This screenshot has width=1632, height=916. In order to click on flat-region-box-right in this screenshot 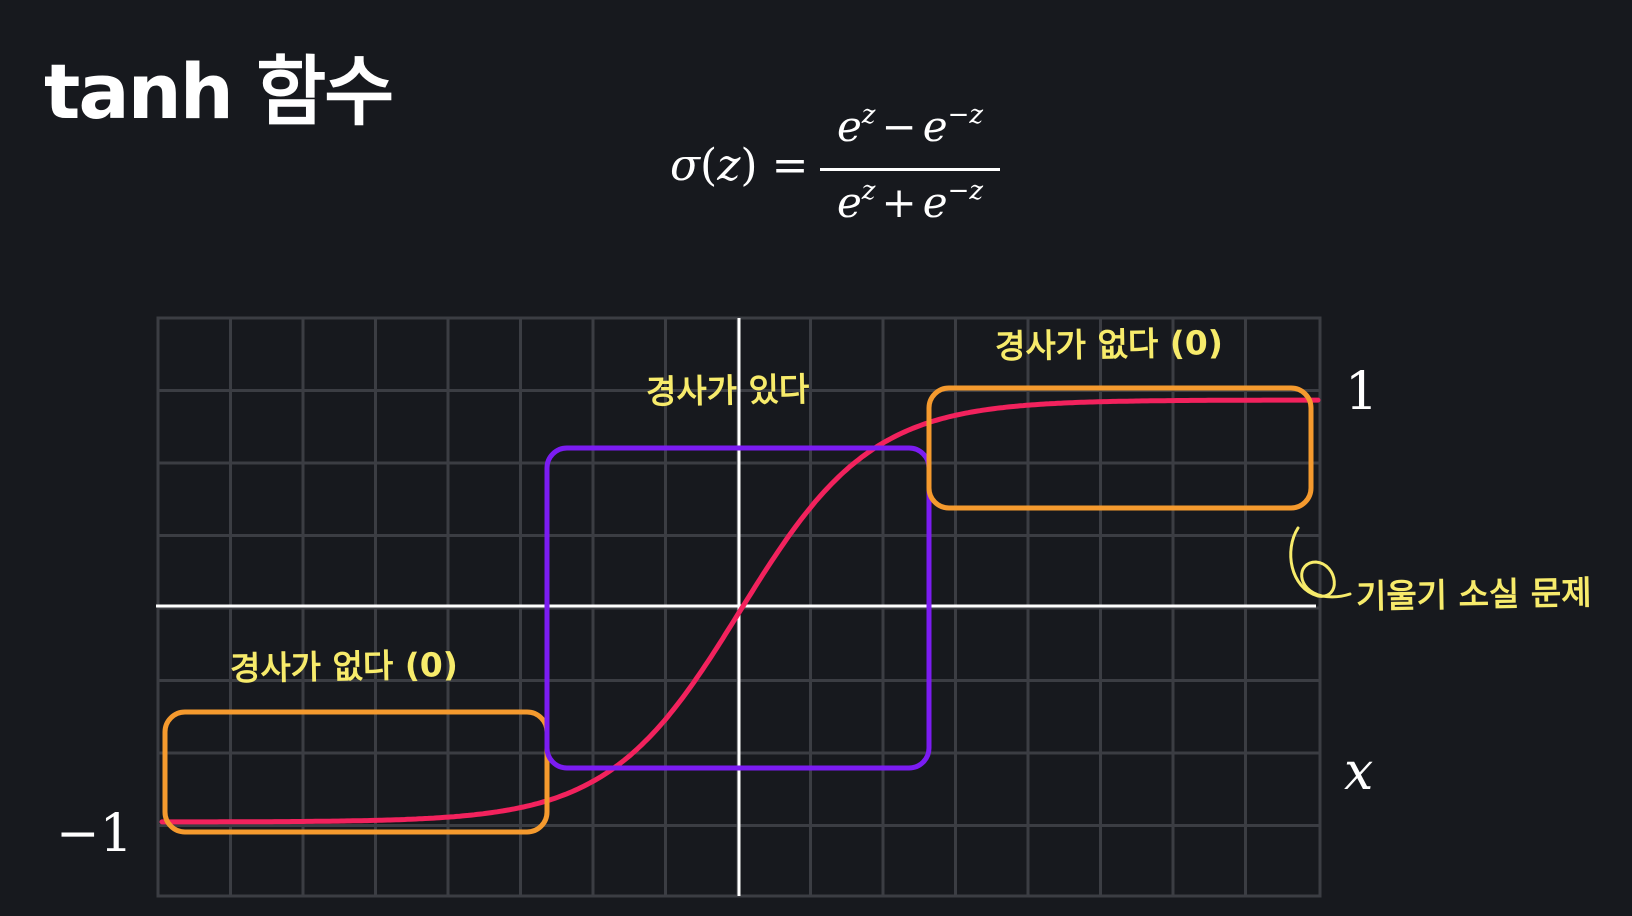, I will do `click(1120, 448)`.